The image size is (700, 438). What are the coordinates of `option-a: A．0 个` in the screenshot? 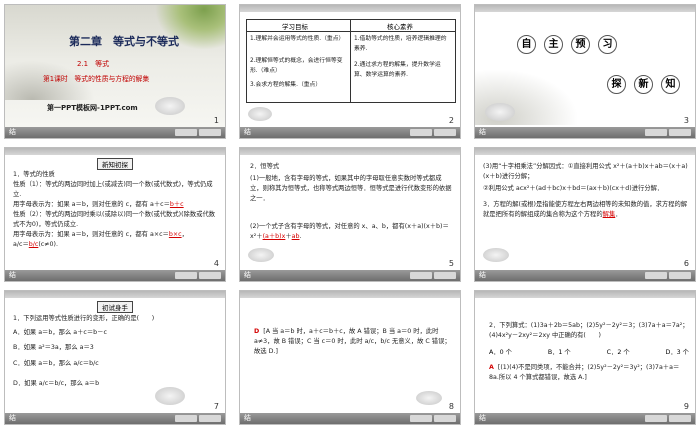 It's located at (500, 352).